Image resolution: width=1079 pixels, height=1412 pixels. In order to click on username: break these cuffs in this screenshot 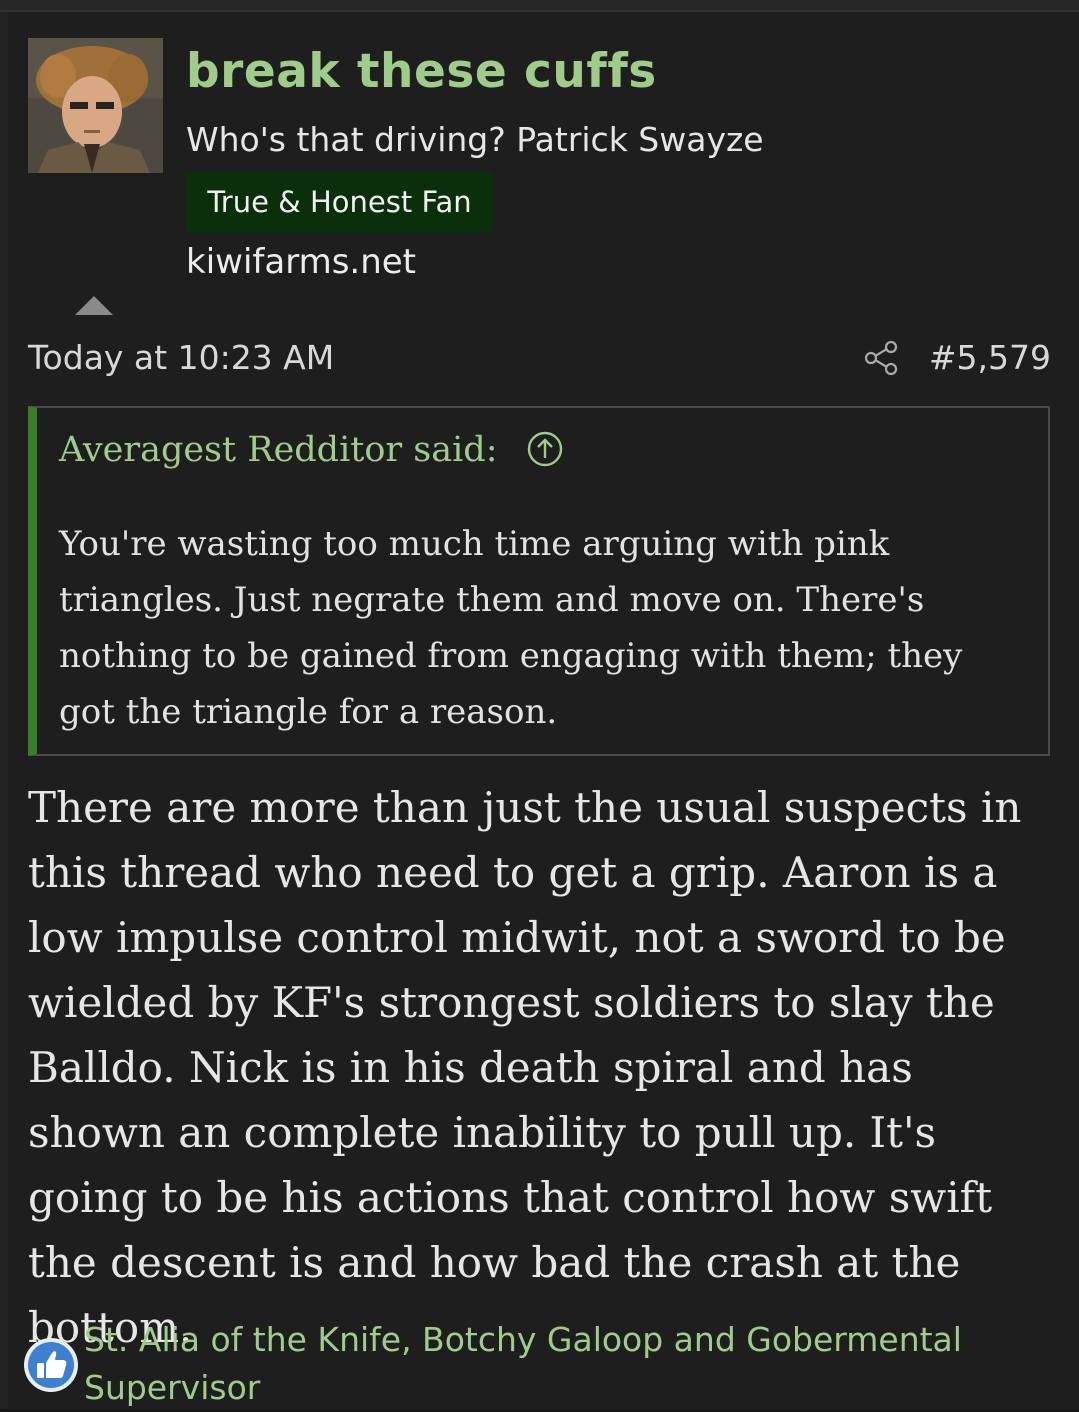, I will do `click(421, 71)`.